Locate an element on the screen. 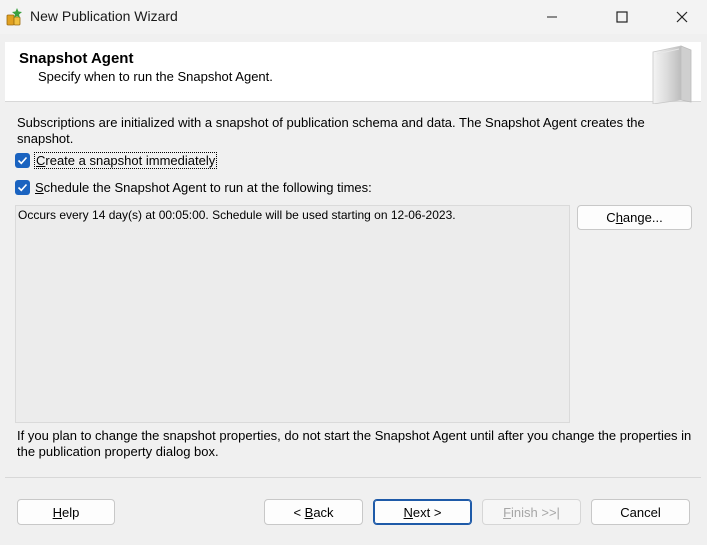 This screenshot has width=707, height=545. book-graphic-icon is located at coordinates (673, 73).